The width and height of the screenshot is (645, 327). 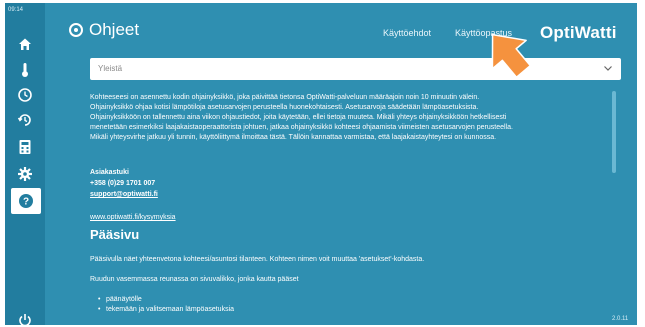 I want to click on help-icon: ?, so click(x=26, y=201).